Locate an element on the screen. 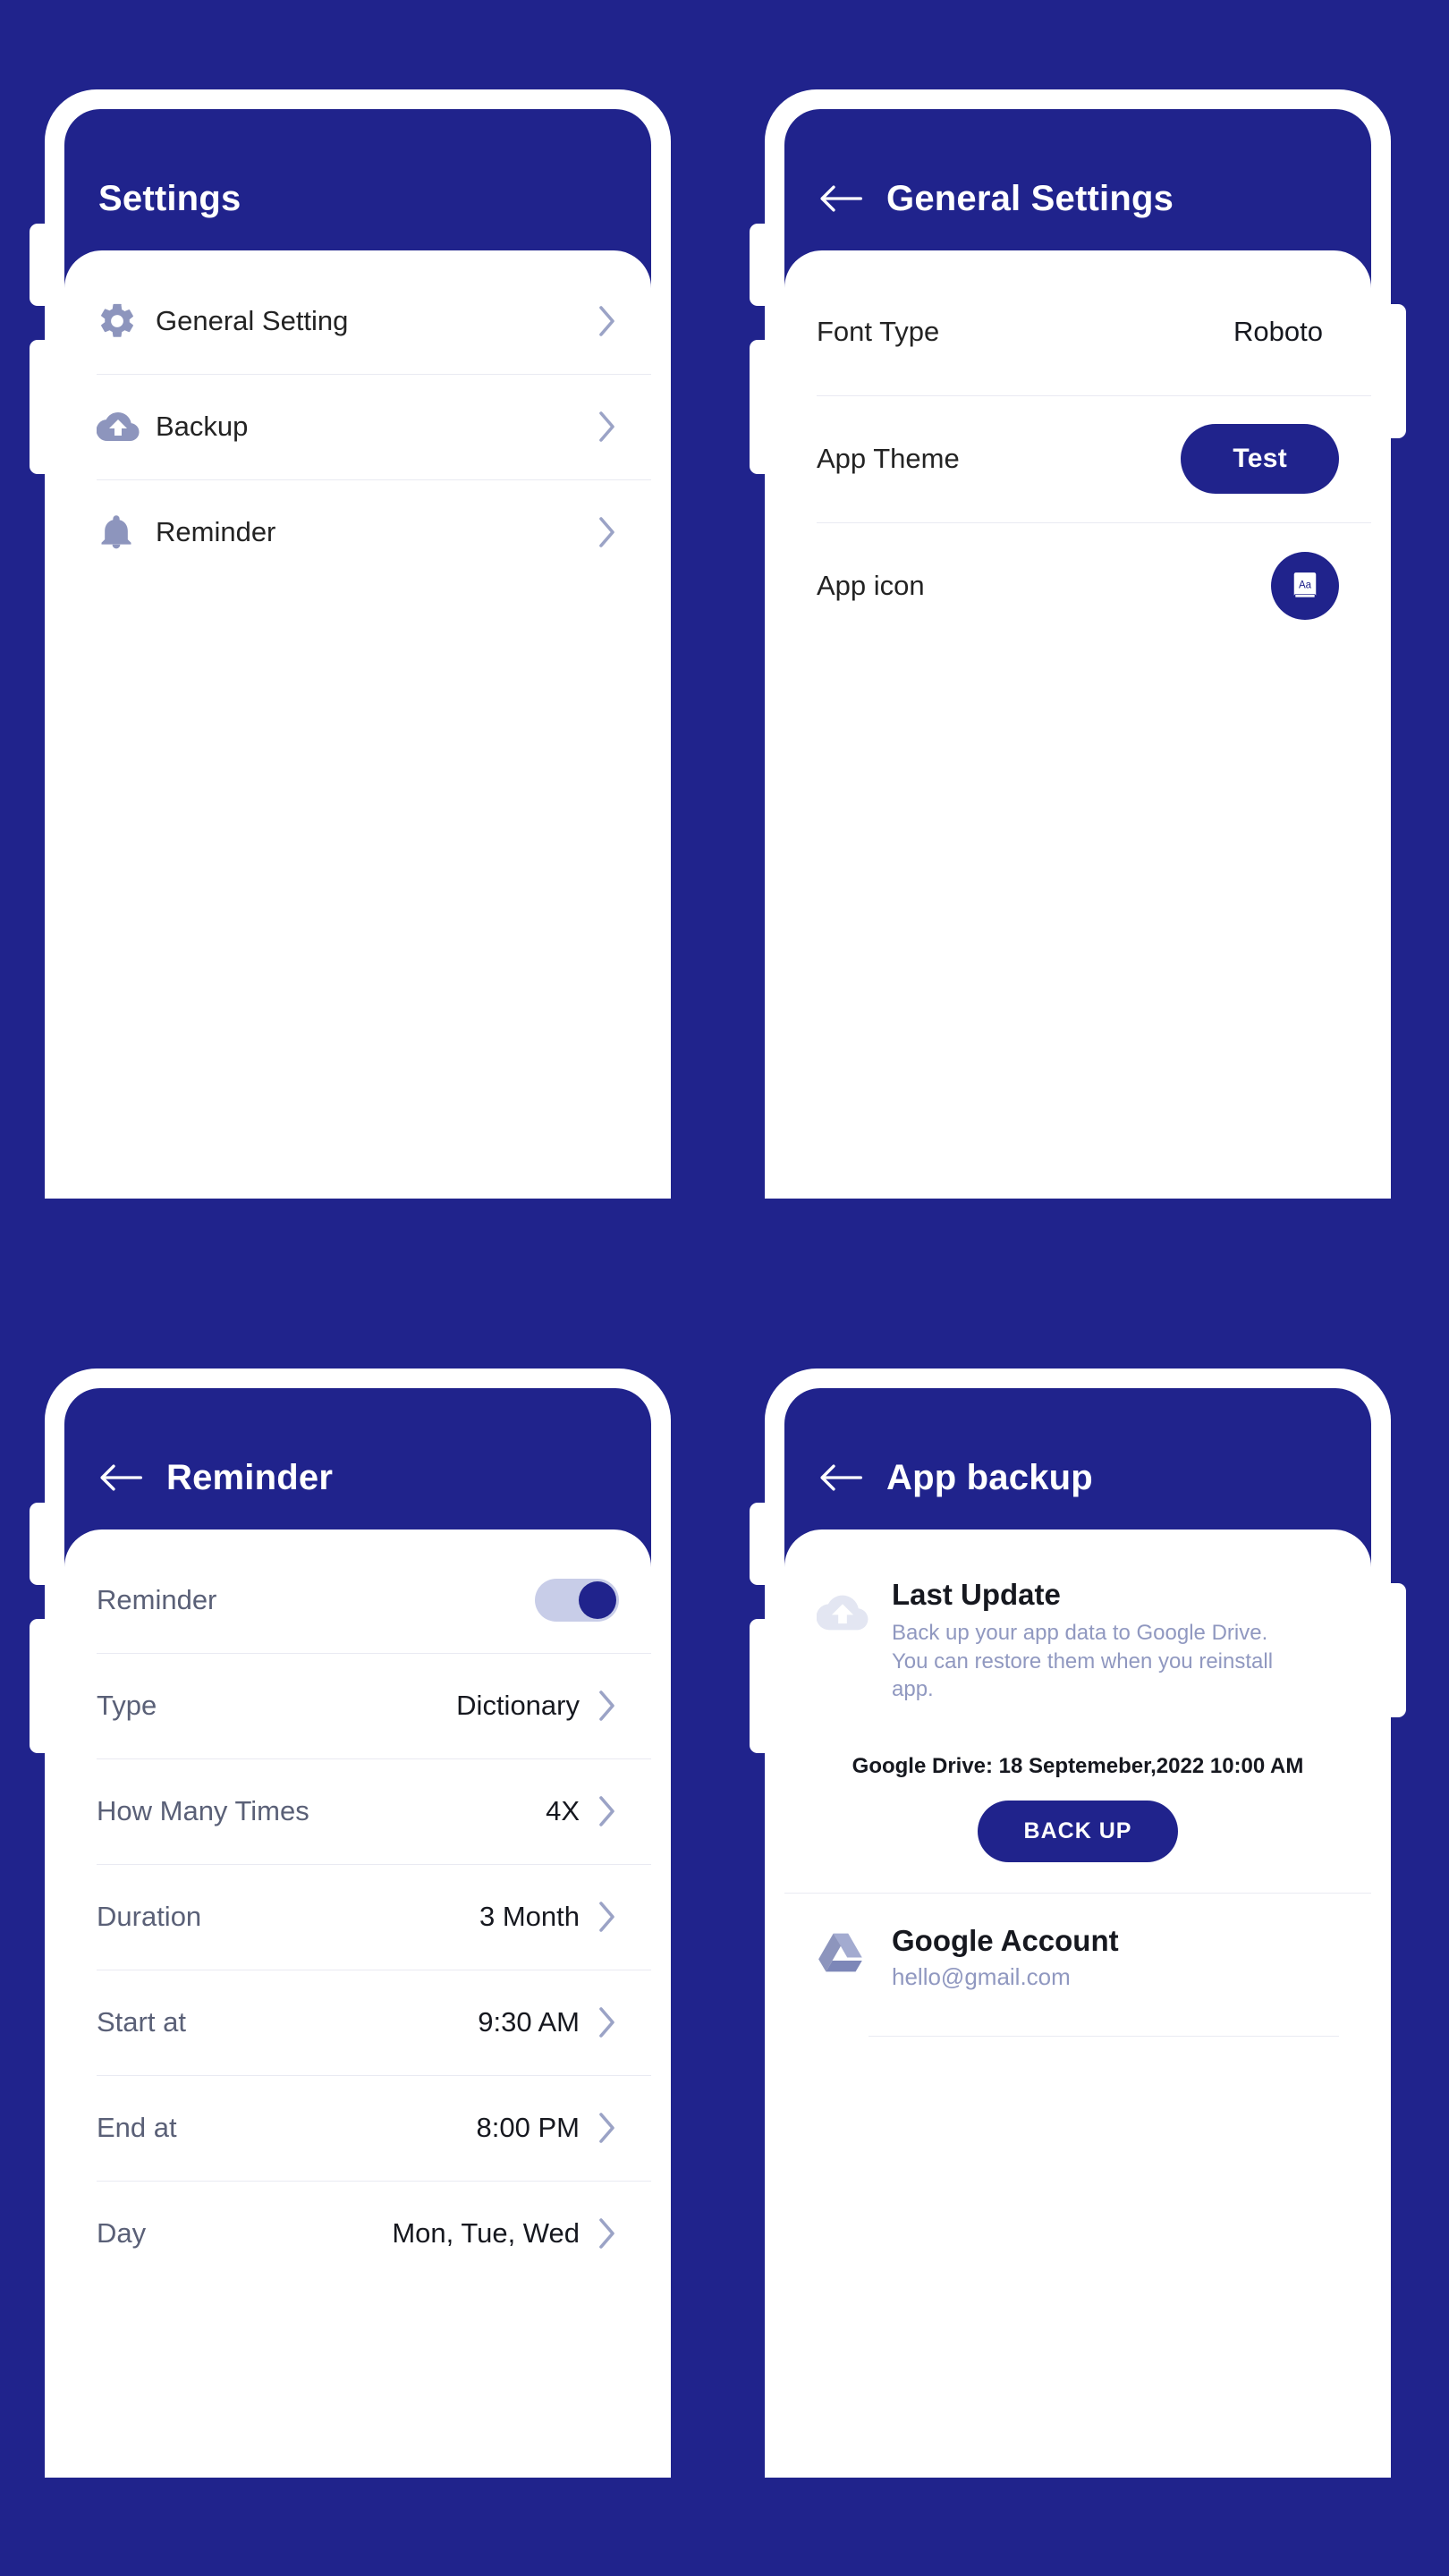 The height and width of the screenshot is (2576, 1449). setting-value: 3 Month is located at coordinates (529, 1916).